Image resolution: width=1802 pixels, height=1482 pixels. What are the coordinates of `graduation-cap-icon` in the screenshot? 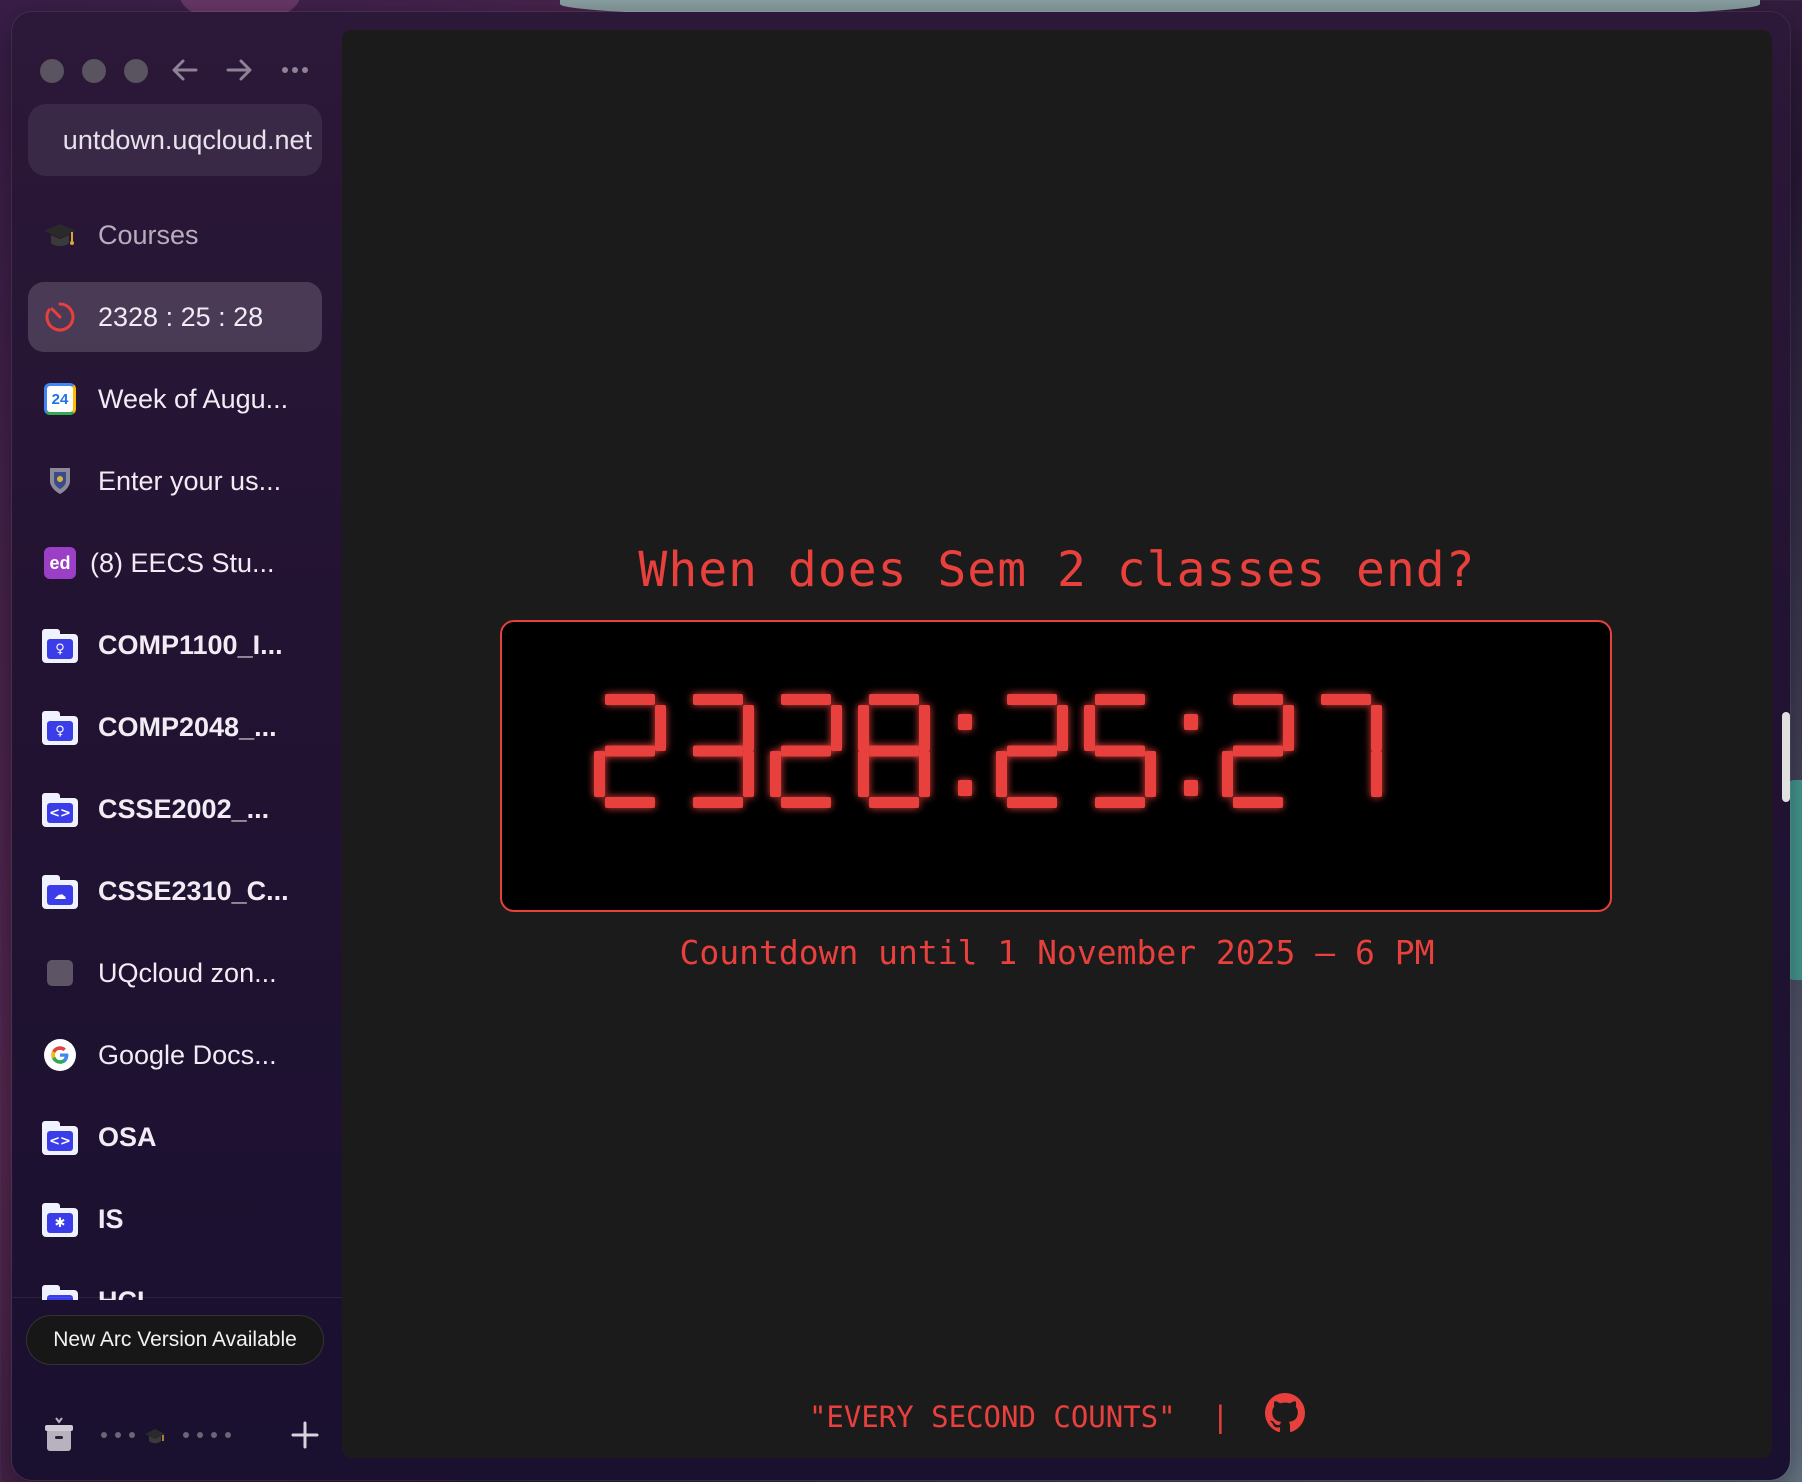 It's located at (60, 235).